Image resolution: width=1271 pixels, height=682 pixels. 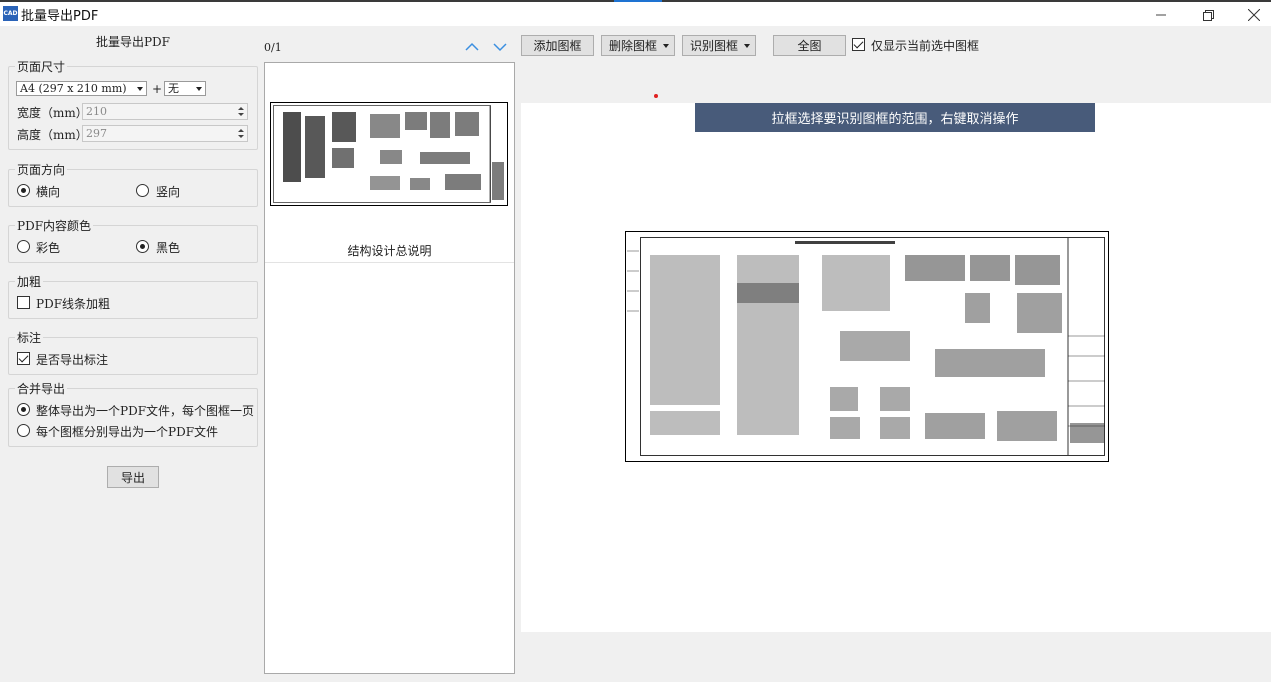 What do you see at coordinates (389, 251) in the screenshot?
I see `thumbnail-caption: 结构设计总说明` at bounding box center [389, 251].